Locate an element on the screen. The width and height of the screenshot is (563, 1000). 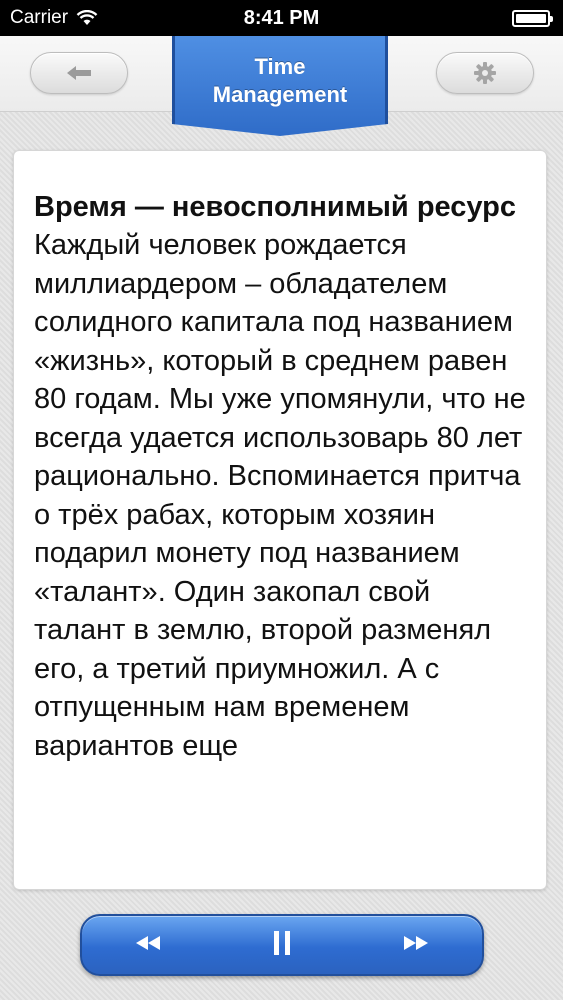
pause-button is located at coordinates (282, 945).